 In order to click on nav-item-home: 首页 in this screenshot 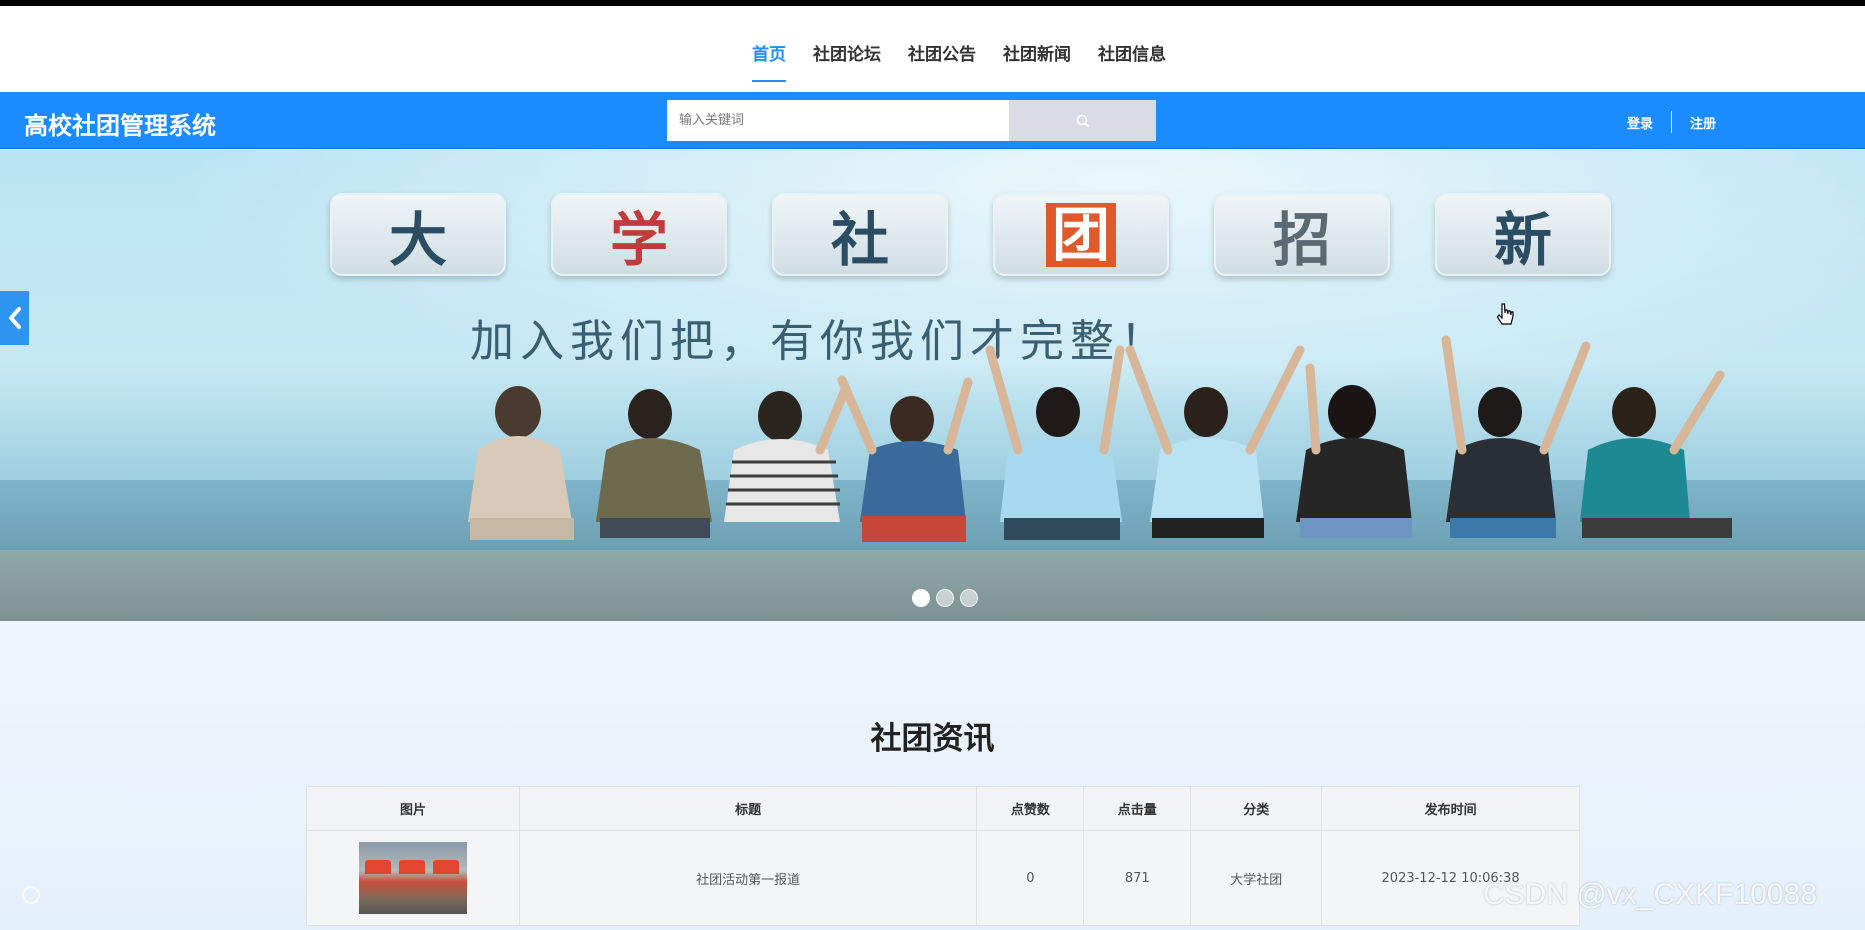, I will do `click(769, 61)`.